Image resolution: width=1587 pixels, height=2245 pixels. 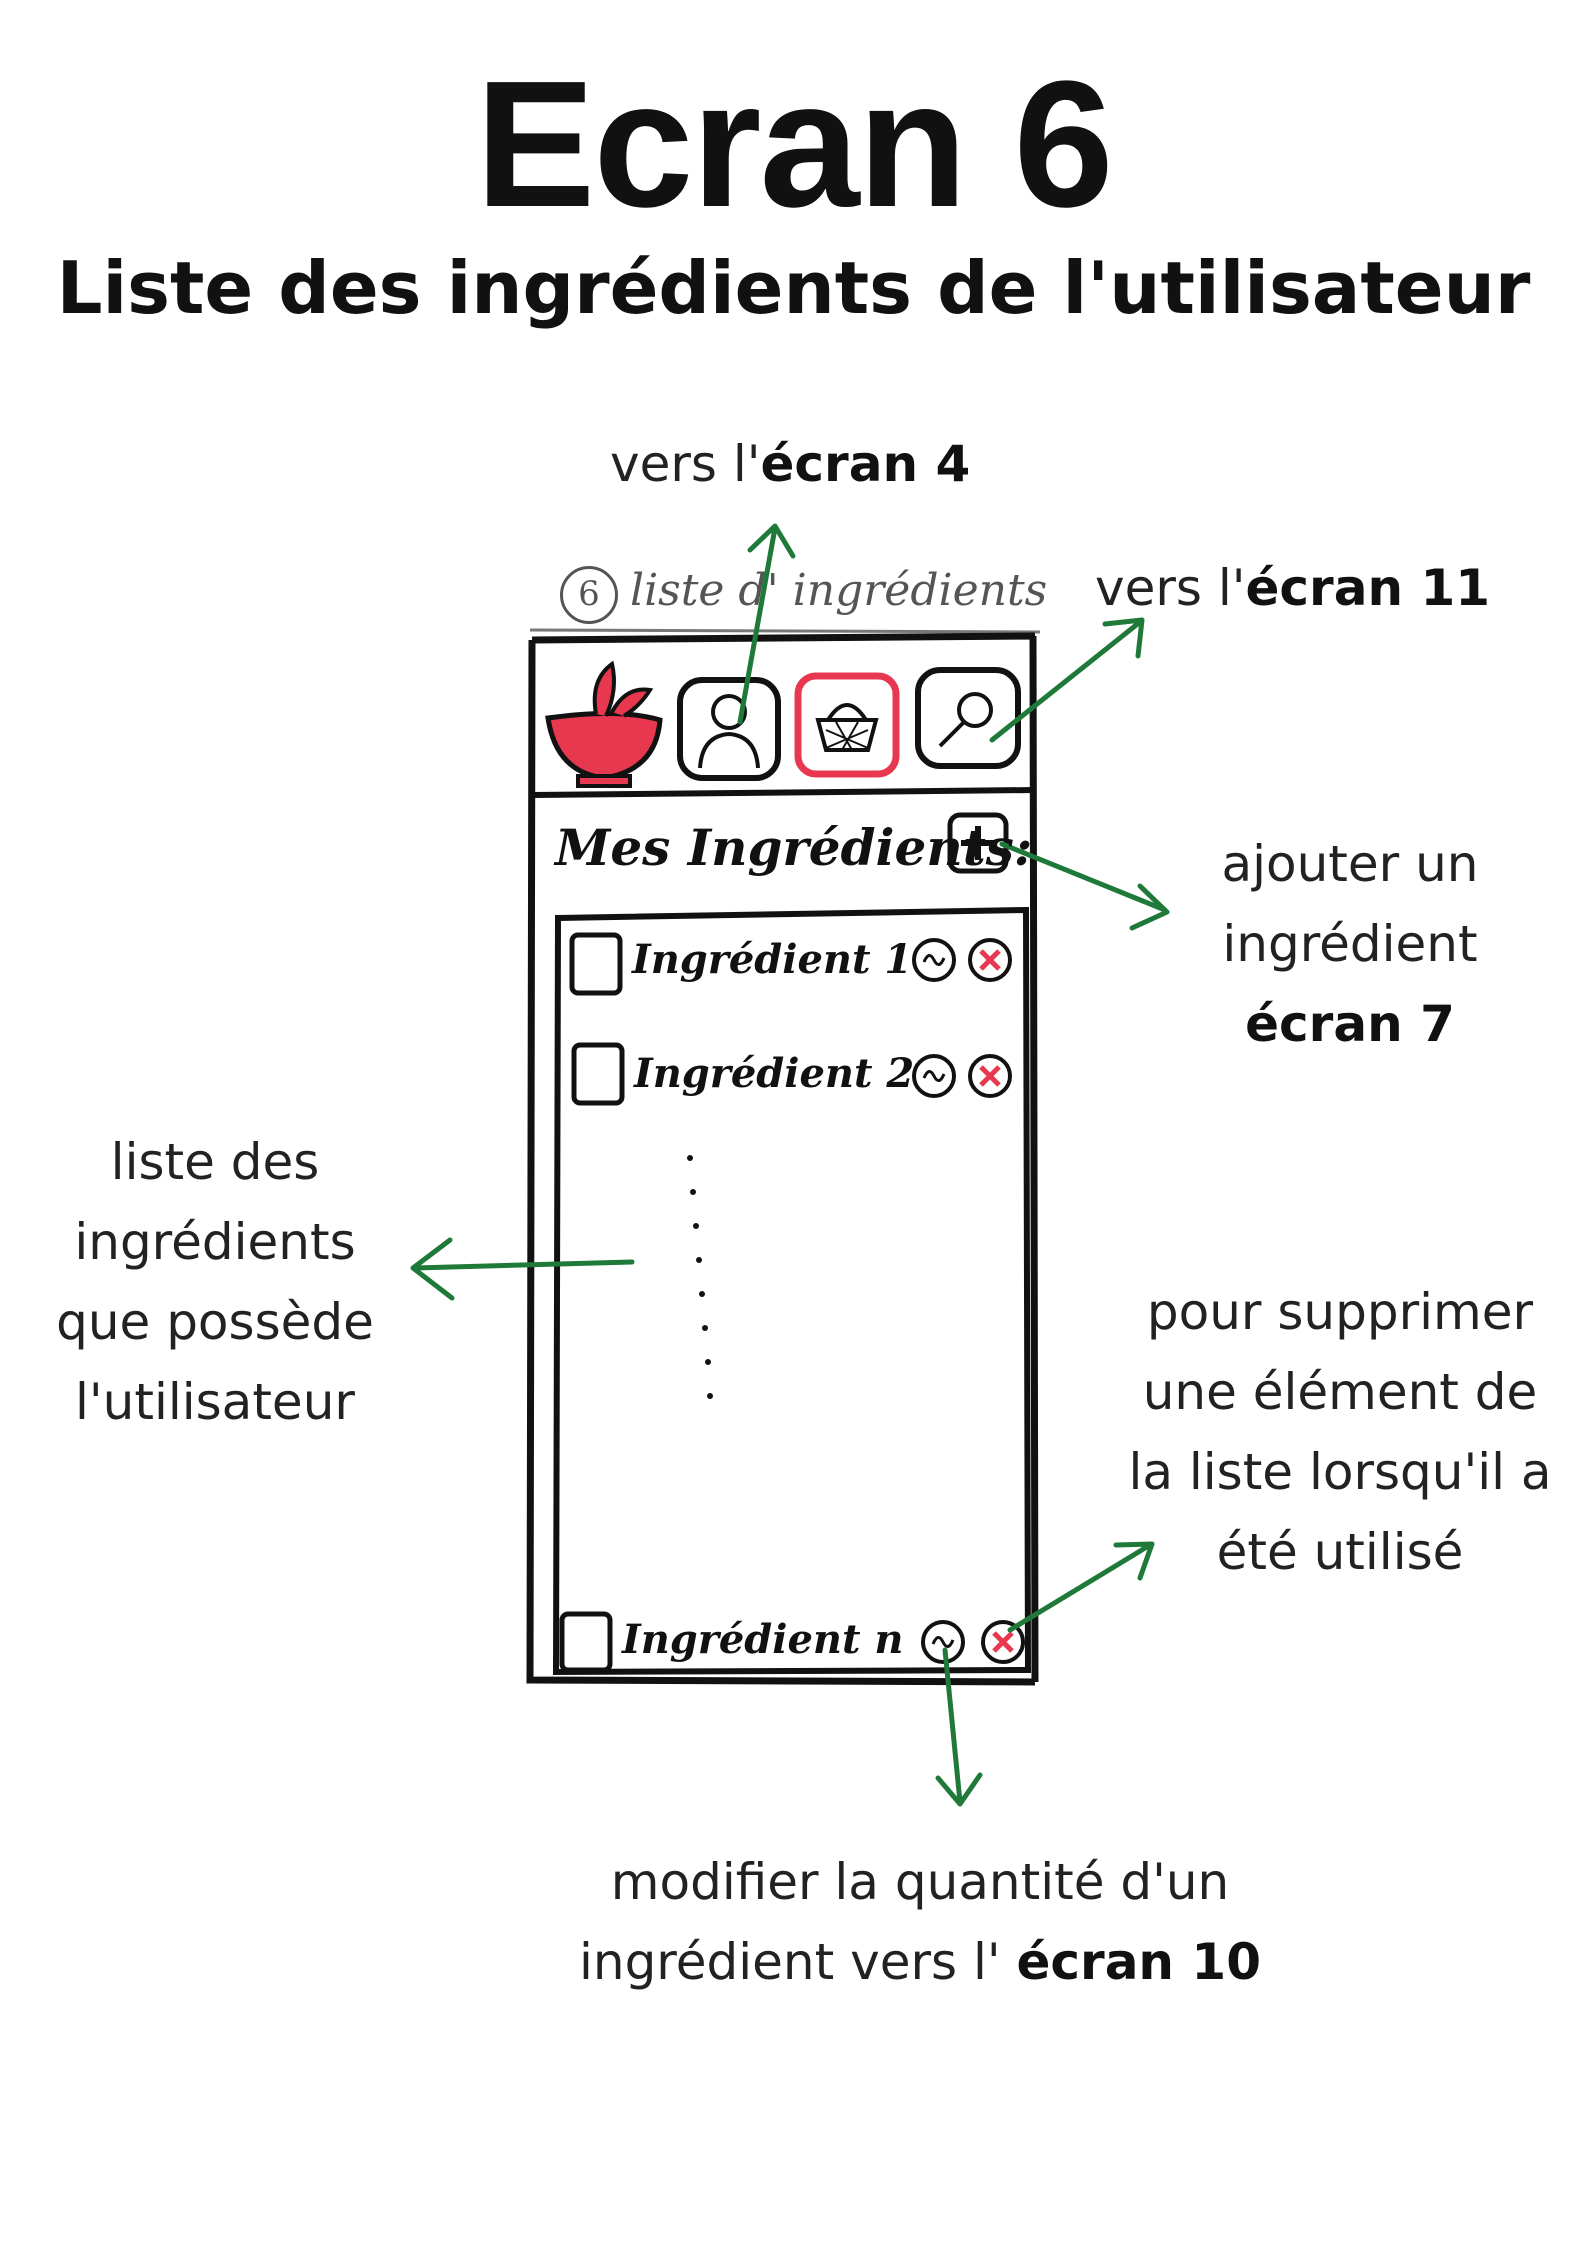 What do you see at coordinates (774, 1073) in the screenshot?
I see `list-item-2-label: Ingrédient 2` at bounding box center [774, 1073].